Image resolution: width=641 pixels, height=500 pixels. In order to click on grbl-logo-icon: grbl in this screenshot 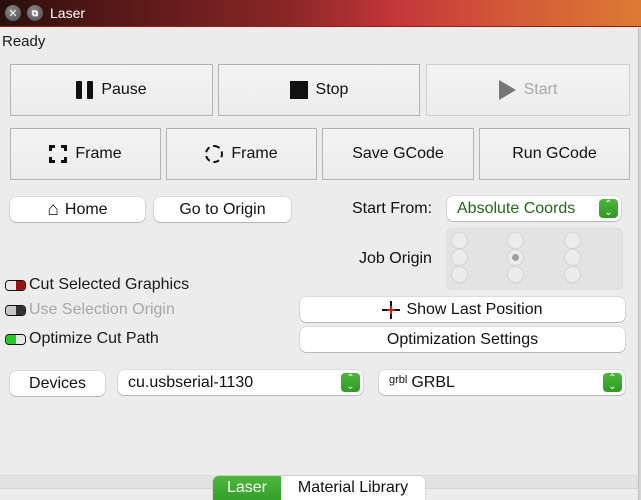, I will do `click(398, 379)`.